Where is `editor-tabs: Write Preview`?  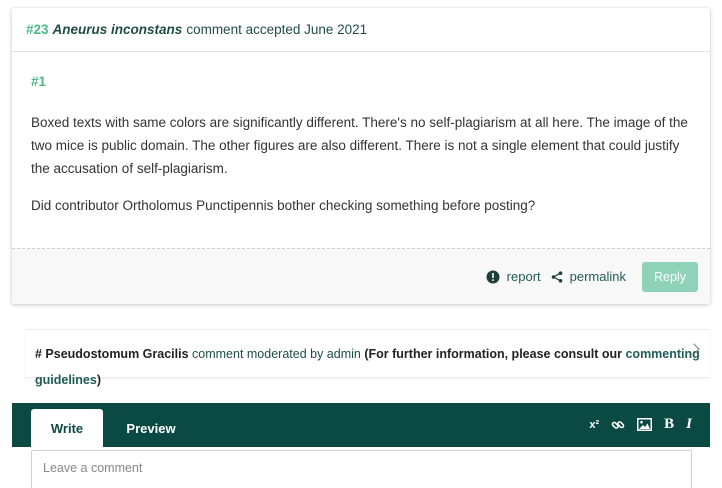
editor-tabs: Write Preview is located at coordinates (115, 428).